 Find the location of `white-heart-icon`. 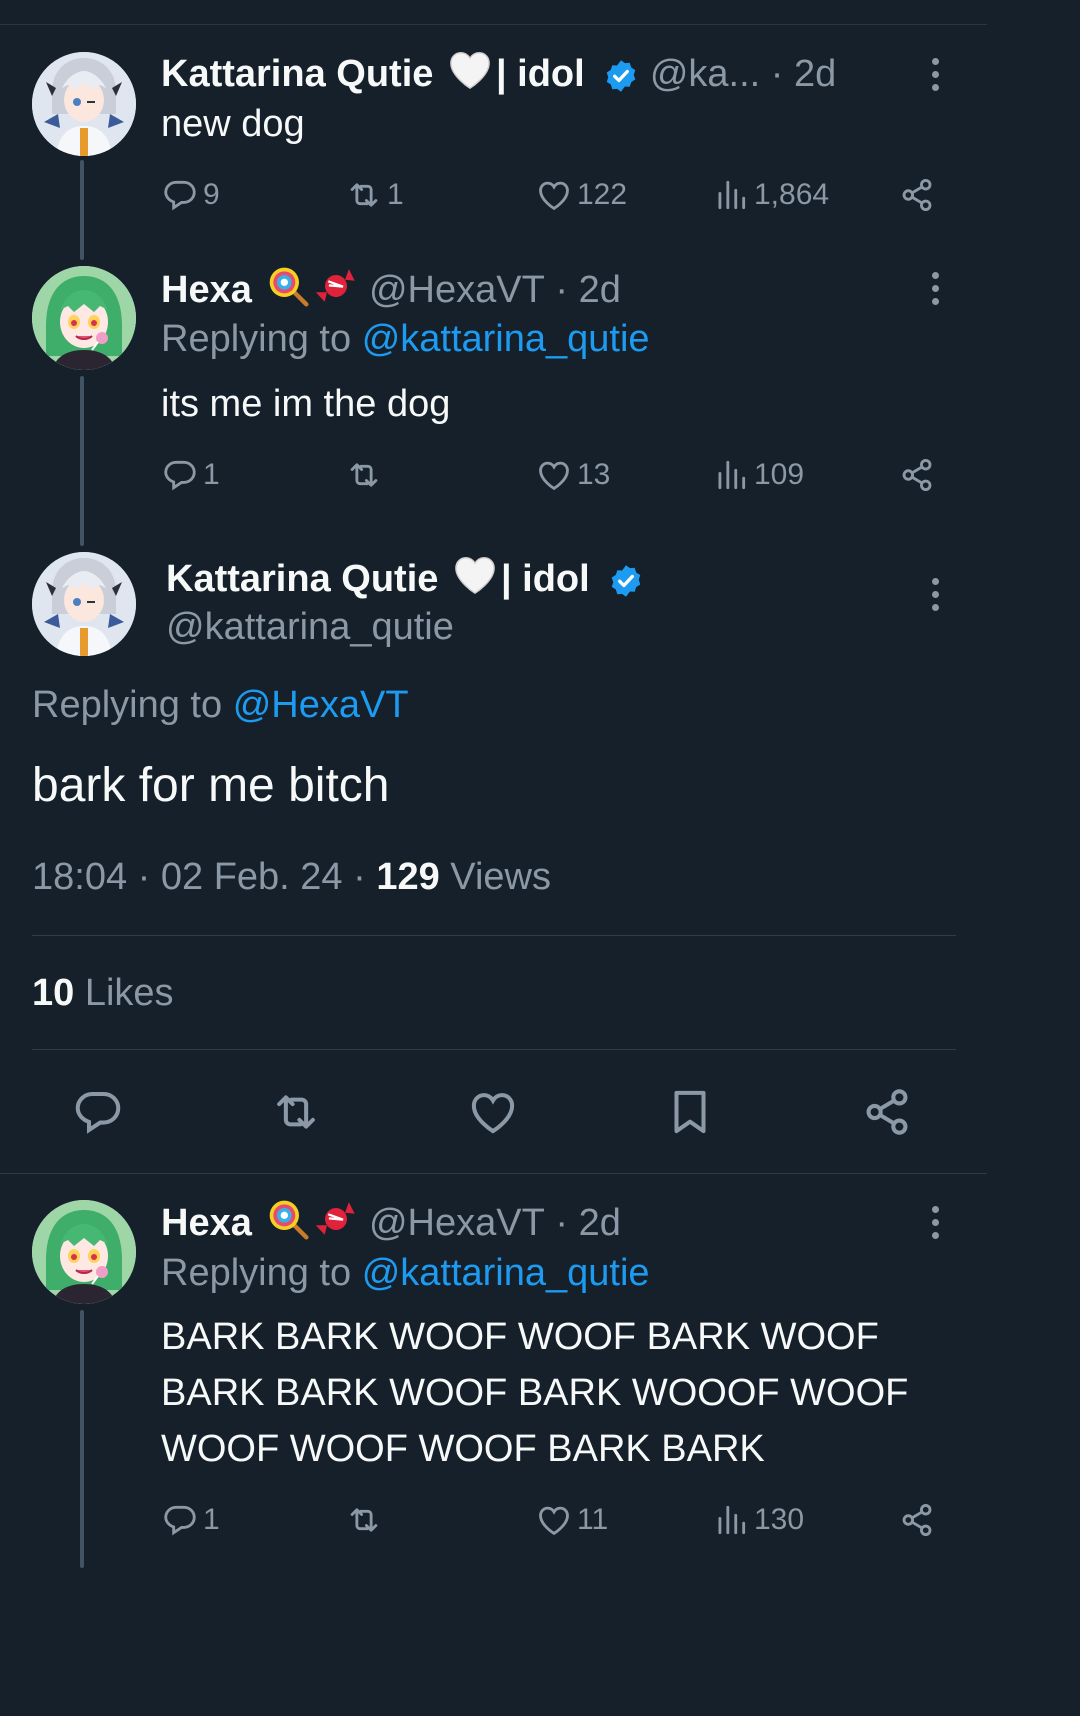

white-heart-icon is located at coordinates (475, 575).